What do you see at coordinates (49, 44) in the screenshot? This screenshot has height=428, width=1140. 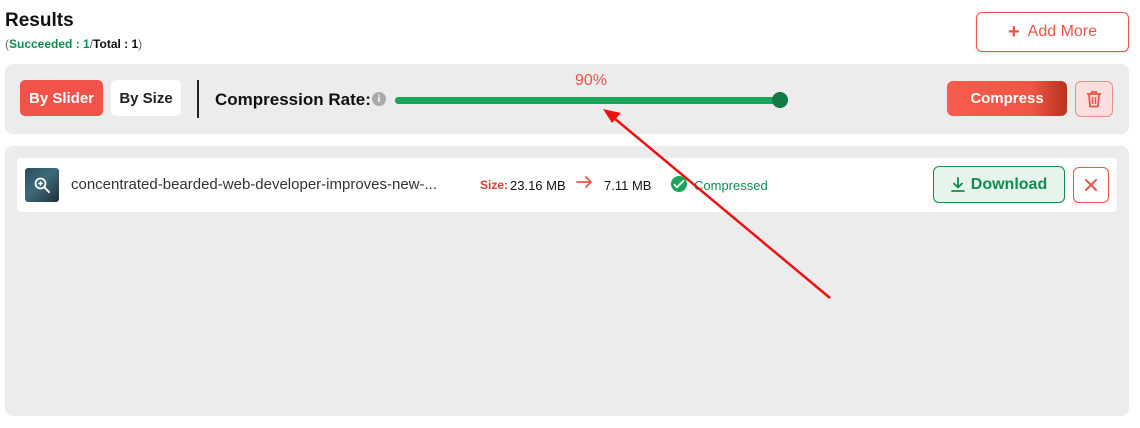 I see `succeeded-count: Succeeded : 1` at bounding box center [49, 44].